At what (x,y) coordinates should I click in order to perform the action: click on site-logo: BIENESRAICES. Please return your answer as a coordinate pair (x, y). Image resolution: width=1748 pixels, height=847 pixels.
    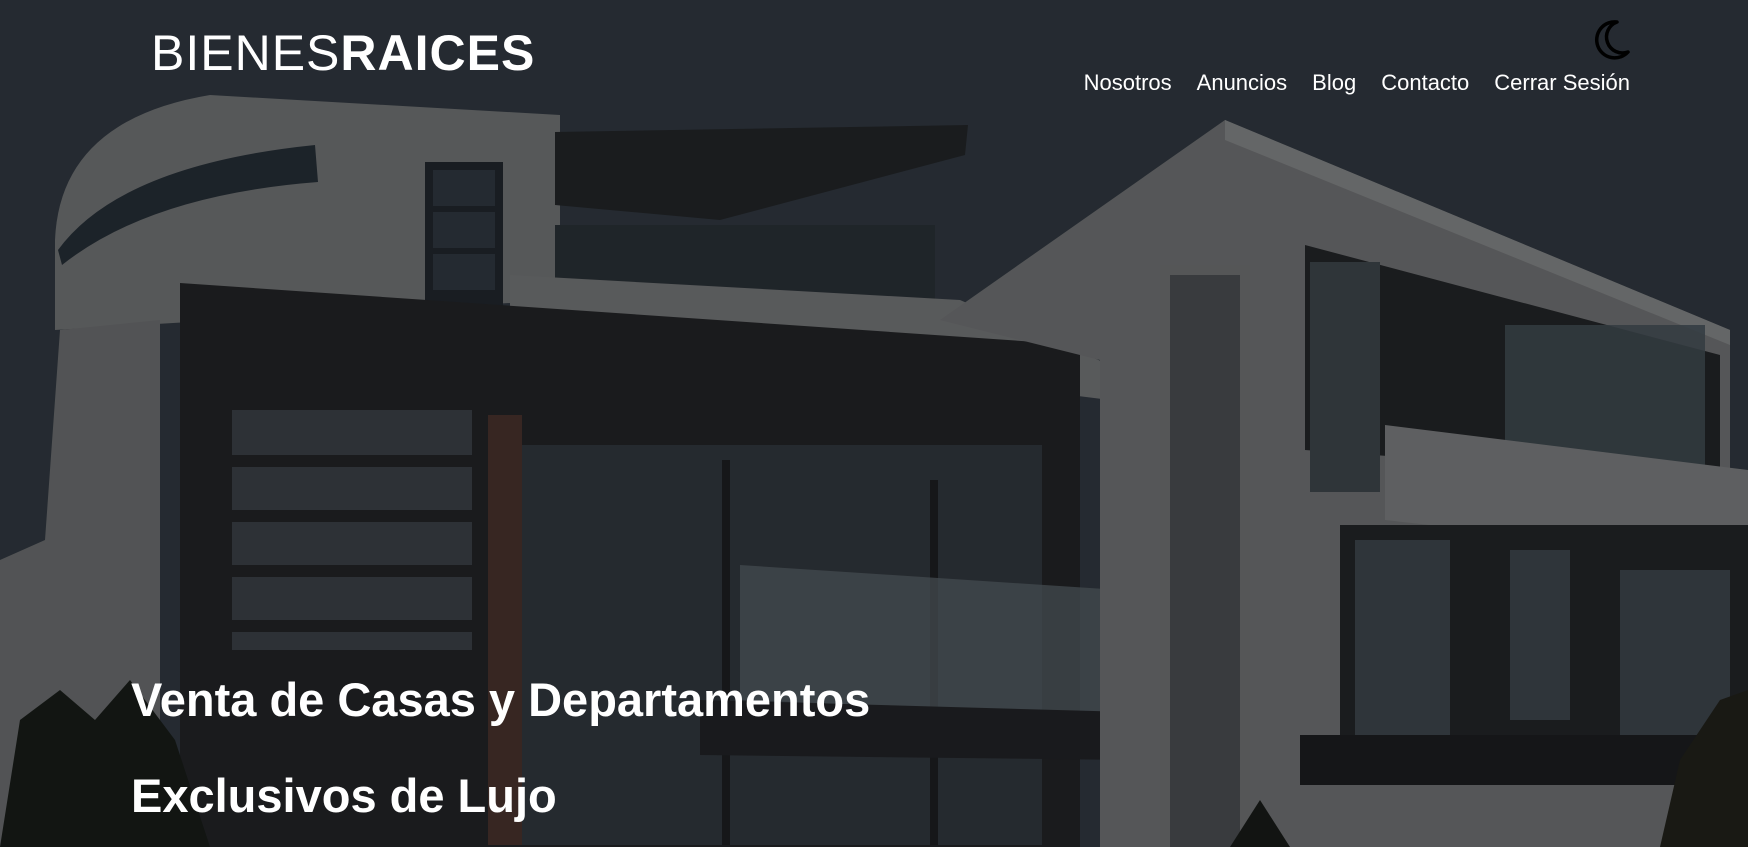
    Looking at the image, I should click on (343, 53).